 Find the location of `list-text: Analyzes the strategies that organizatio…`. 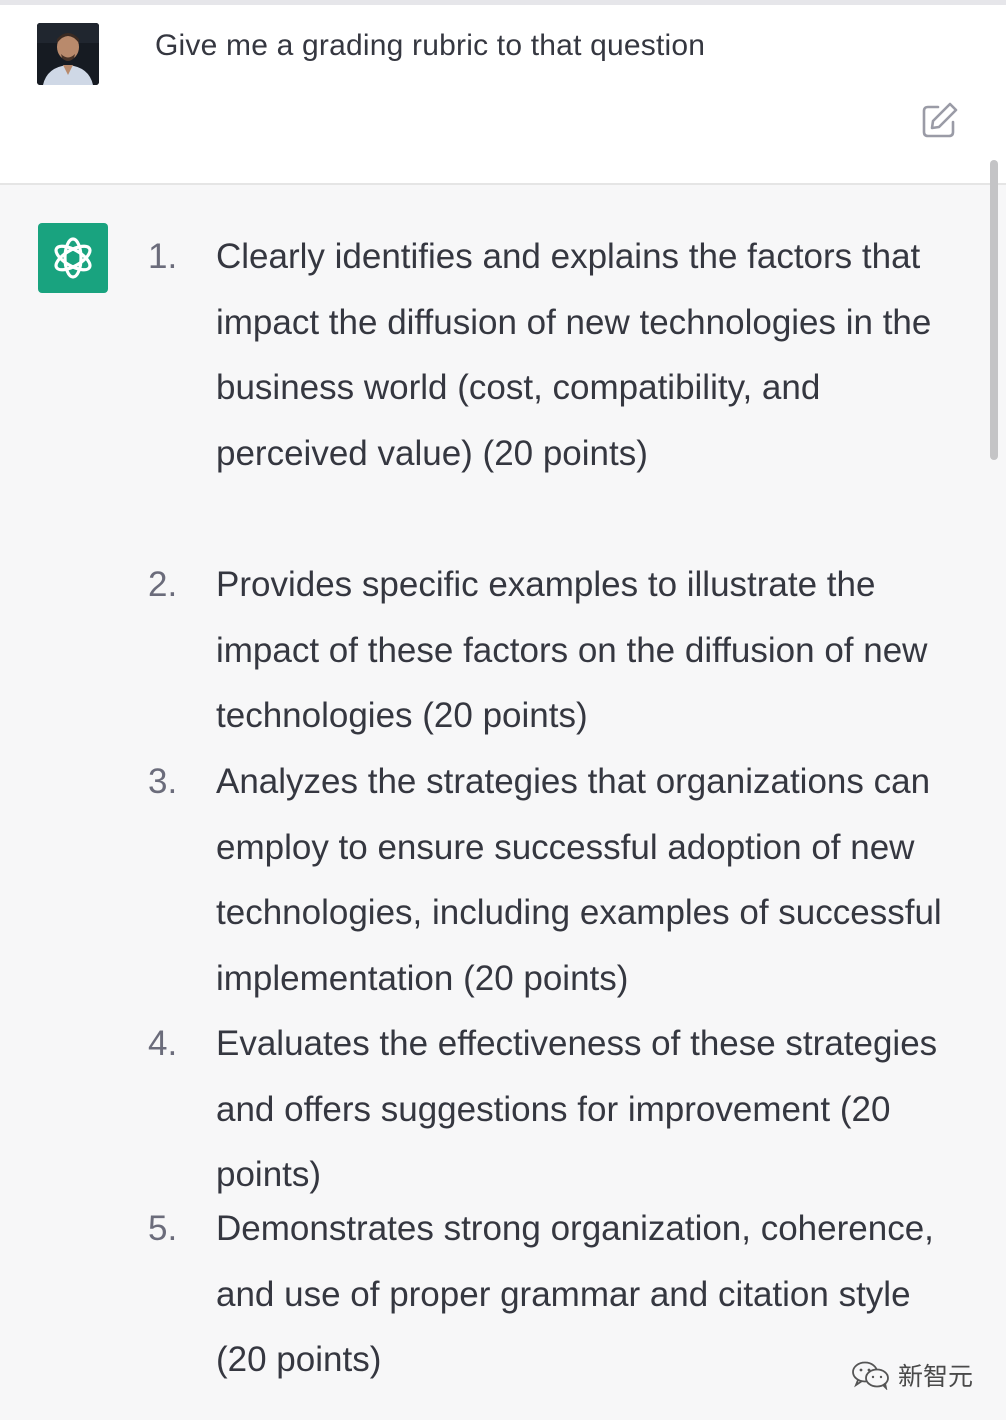

list-text: Analyzes the strategies that organizatio… is located at coordinates (579, 880).